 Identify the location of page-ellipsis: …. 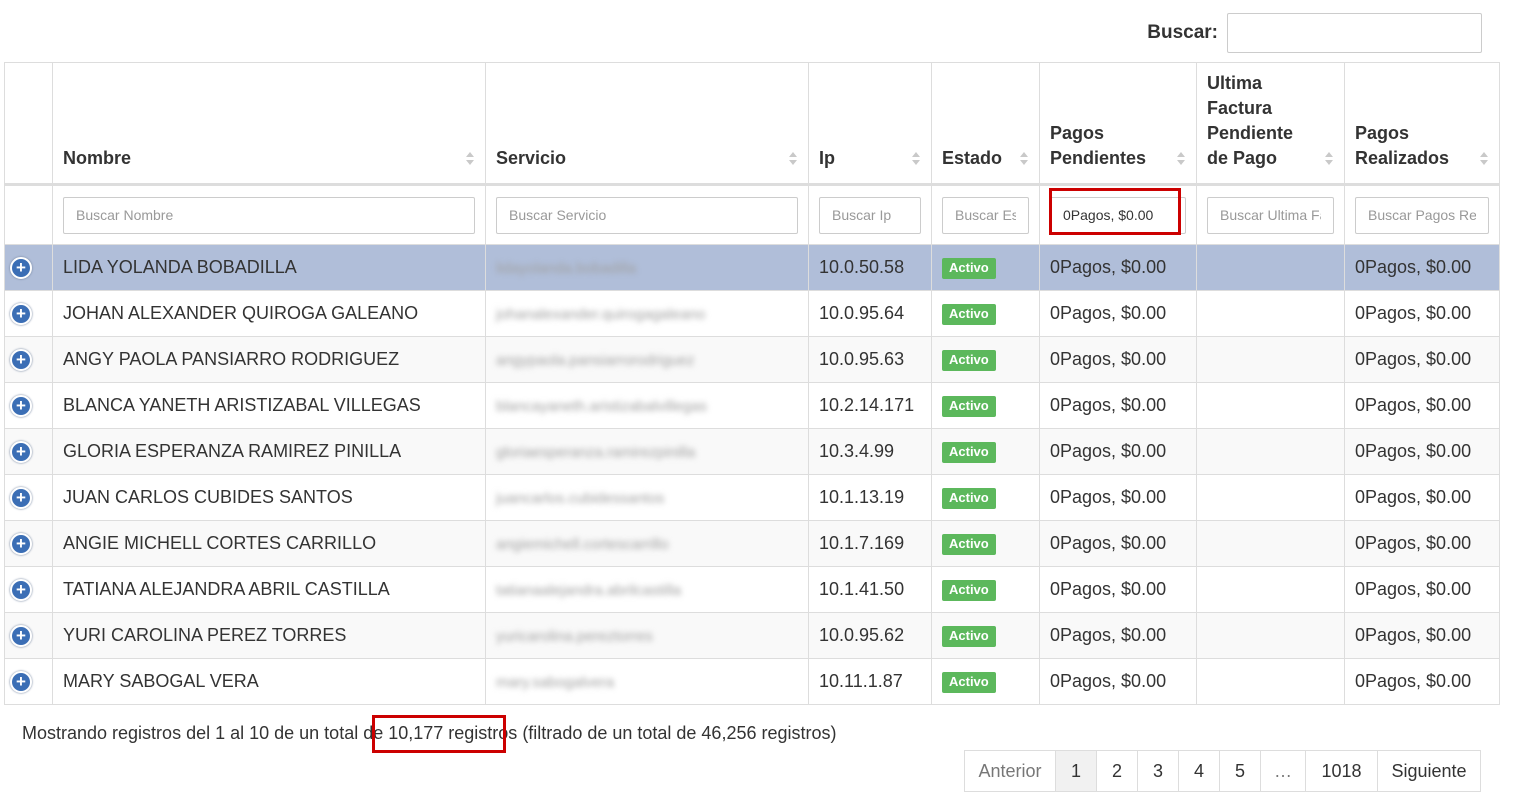
(1283, 771).